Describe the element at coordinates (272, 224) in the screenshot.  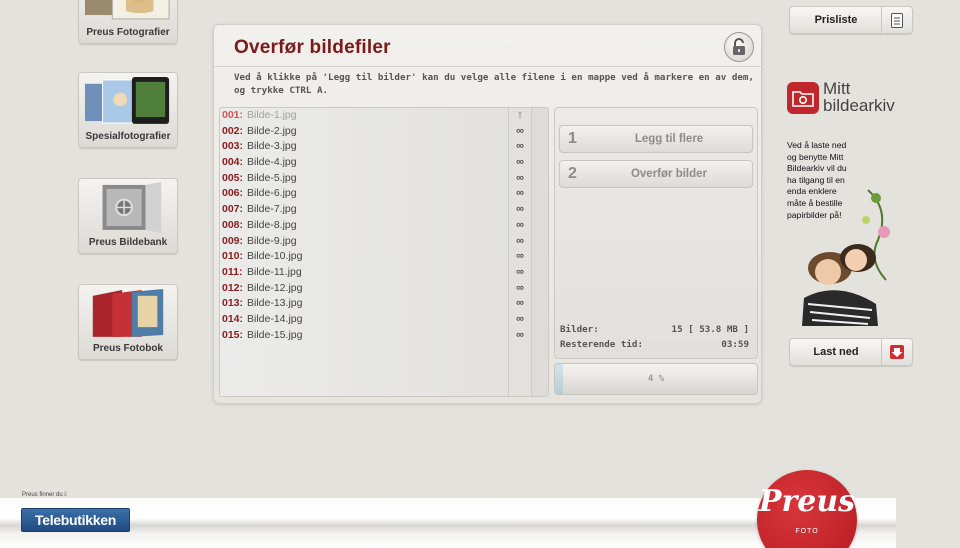
I see `file-name: Bilde-8.jpg` at that location.